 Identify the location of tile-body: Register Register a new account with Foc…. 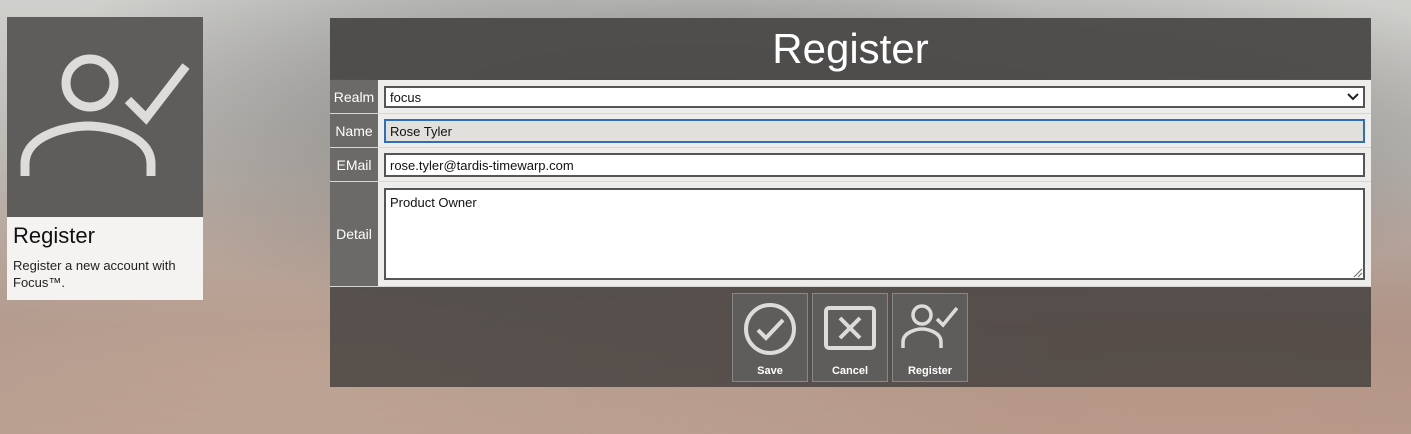
(105, 258).